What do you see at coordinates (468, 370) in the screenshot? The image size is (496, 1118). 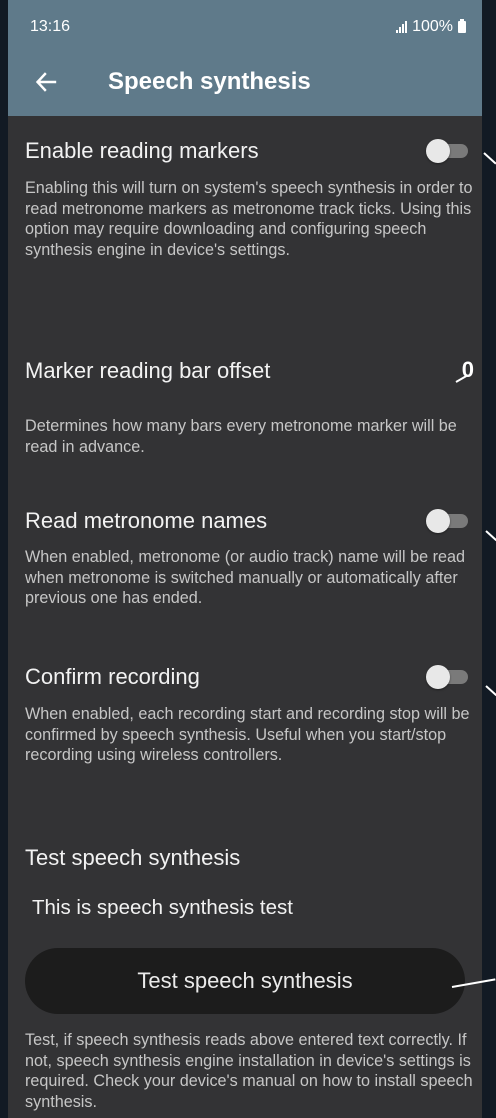 I see `marker-reading-bar-offset-value: 0` at bounding box center [468, 370].